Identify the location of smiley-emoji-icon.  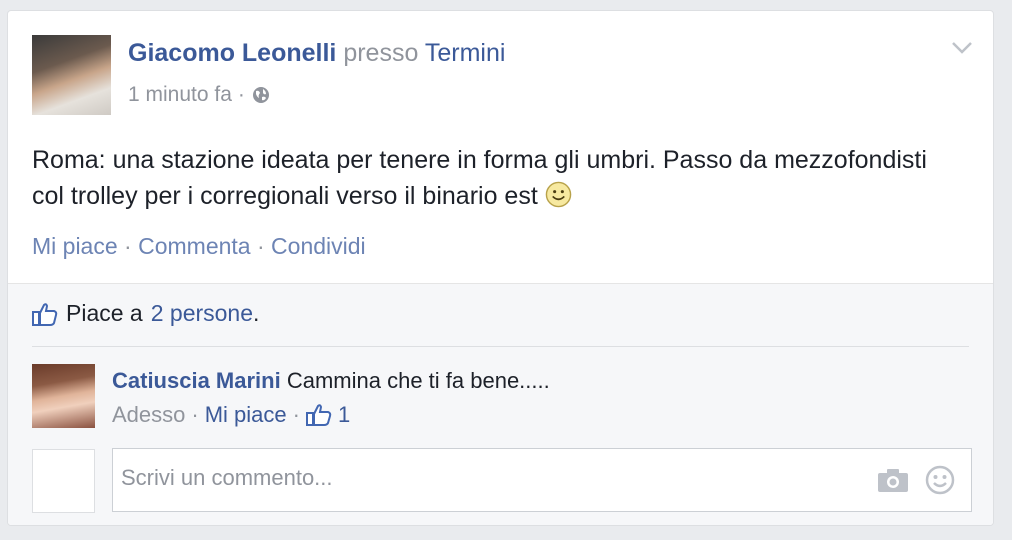
(558, 194).